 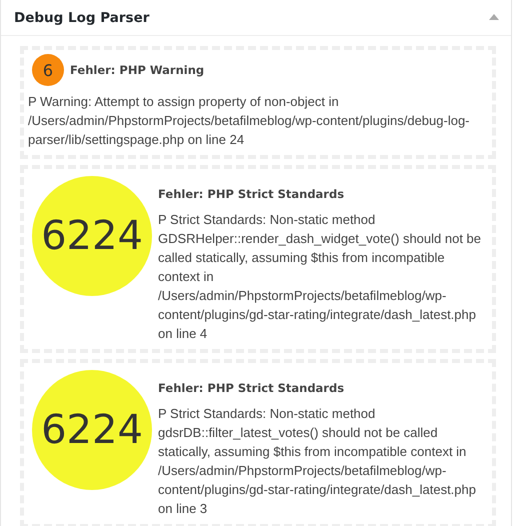 I want to click on error-message: P Warning: Attempt to assign property of non-object in /Users/admin/PhpstormProjects/betafilmeblog/wp-content/plugins/debug-log-parser/lib/settingspage.php on line 24, so click(x=249, y=121).